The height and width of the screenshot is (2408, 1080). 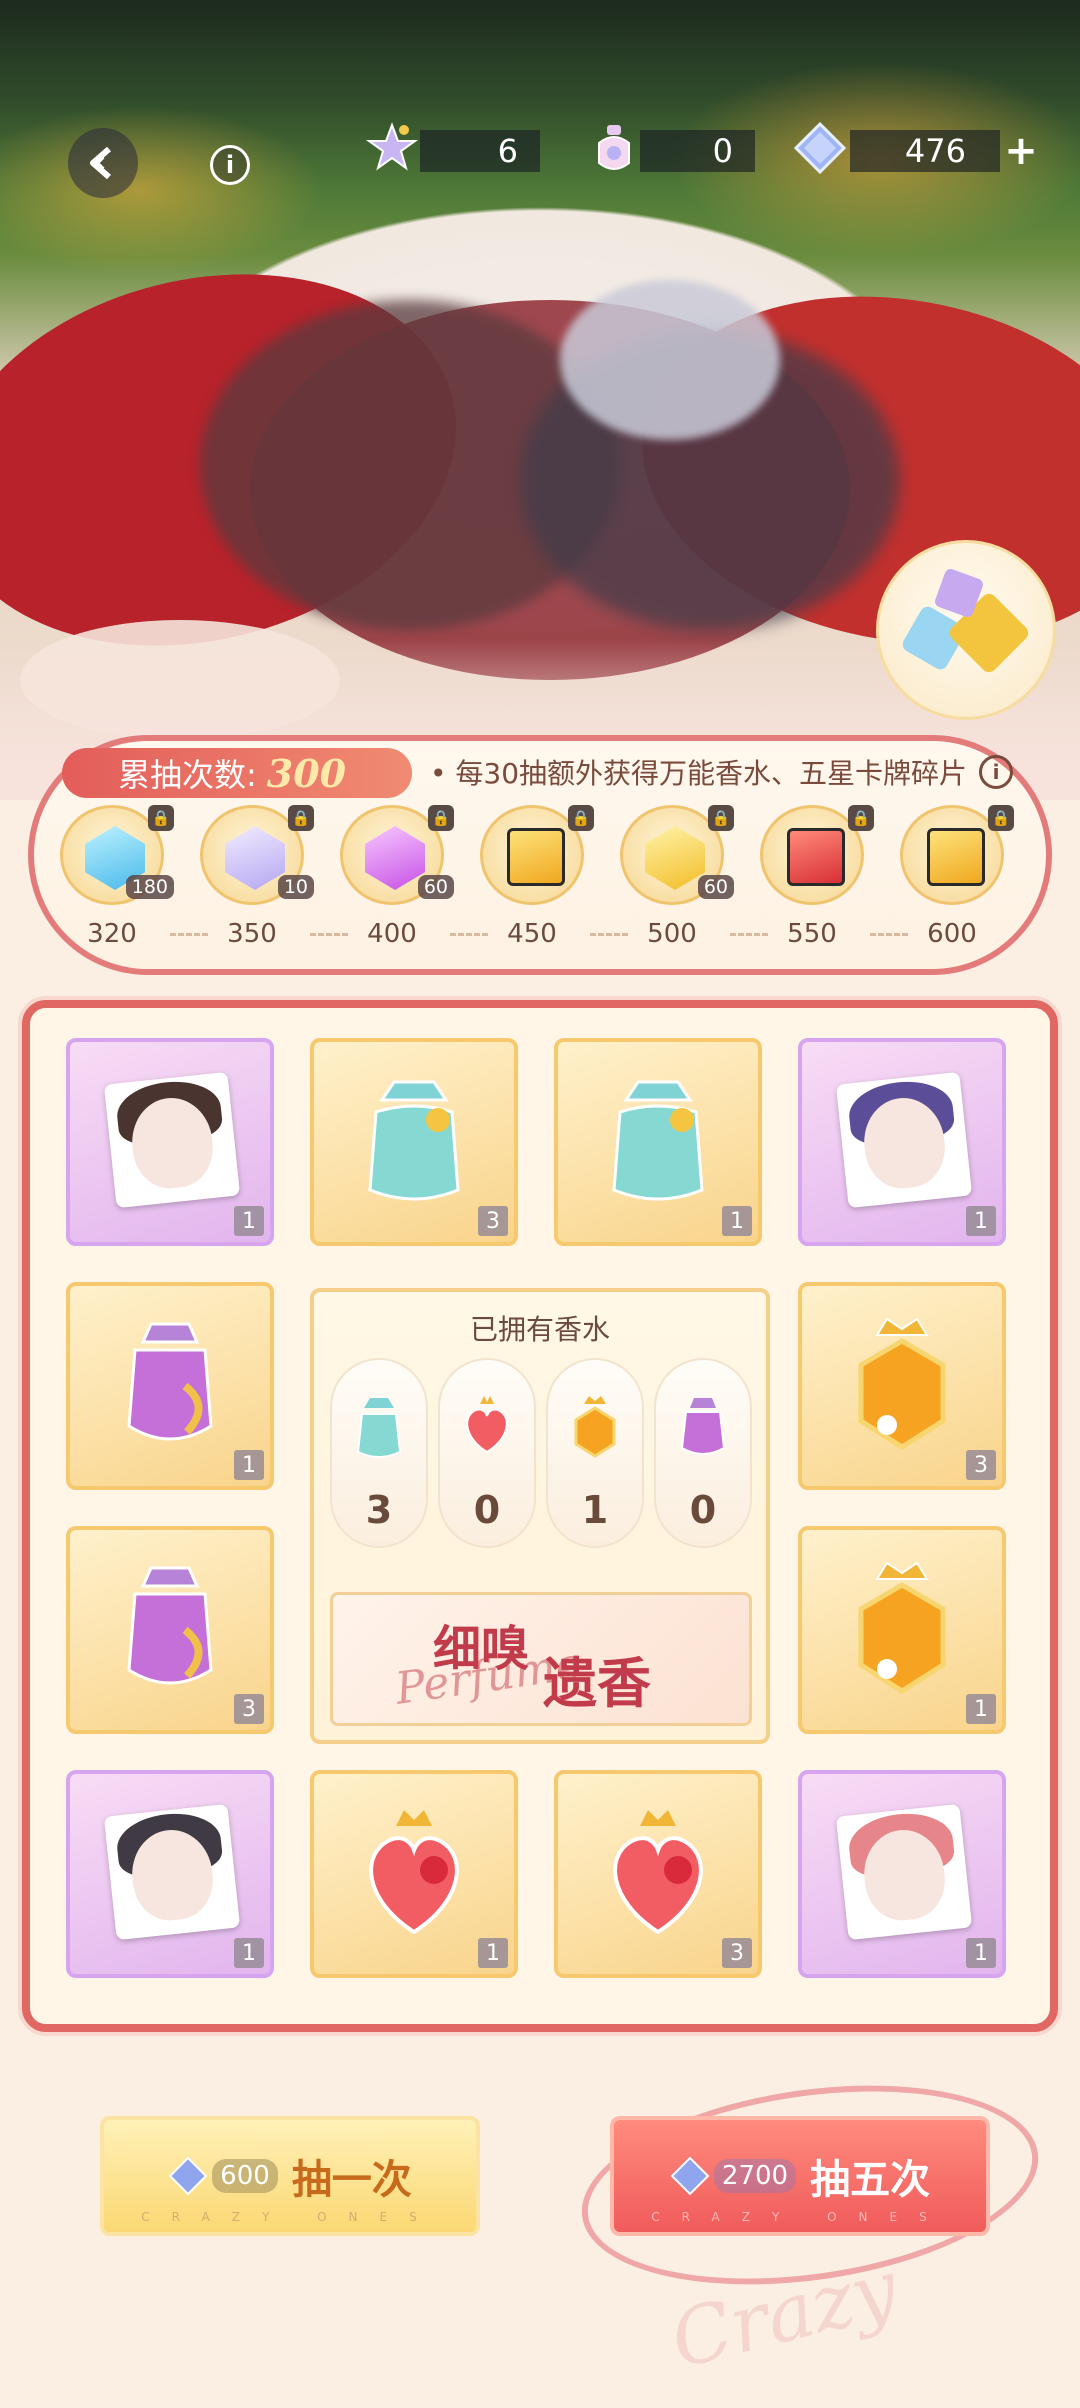 What do you see at coordinates (672, 934) in the screenshot?
I see `milestone-threshold: 500` at bounding box center [672, 934].